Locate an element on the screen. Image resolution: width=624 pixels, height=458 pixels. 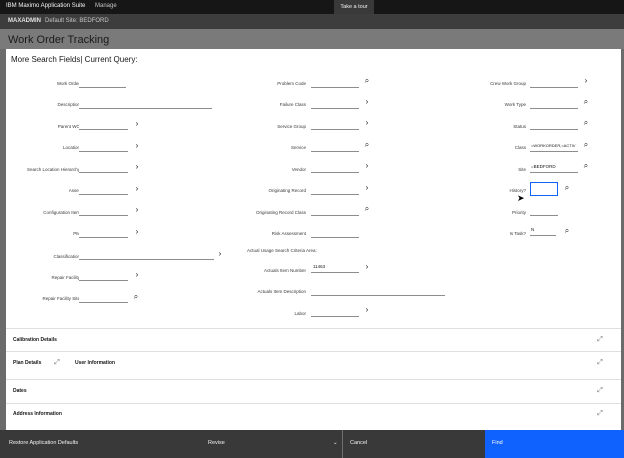
take-a-tour-button: Take a tour is located at coordinates (354, 7).